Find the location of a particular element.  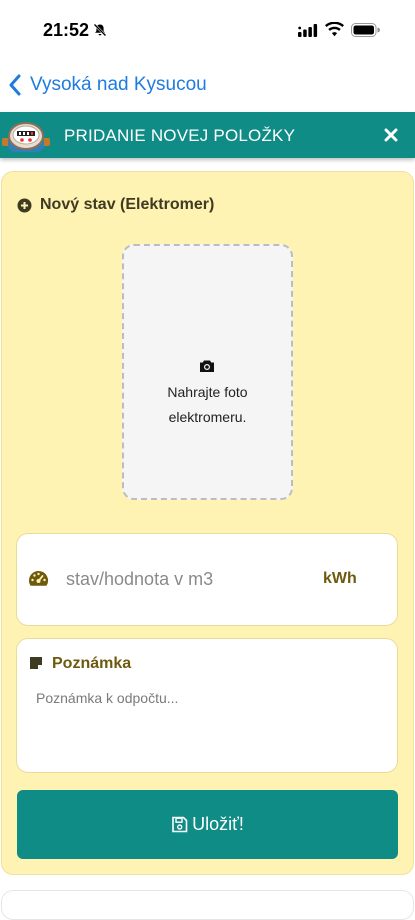

photo-upload-text: Nahrajte foto elektromeru. is located at coordinates (207, 405).